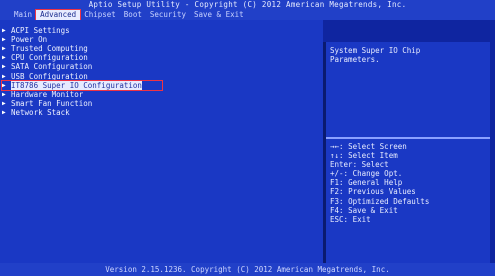 The image size is (495, 276). I want to click on menu-item-label: Hardware Monitor, so click(47, 94).